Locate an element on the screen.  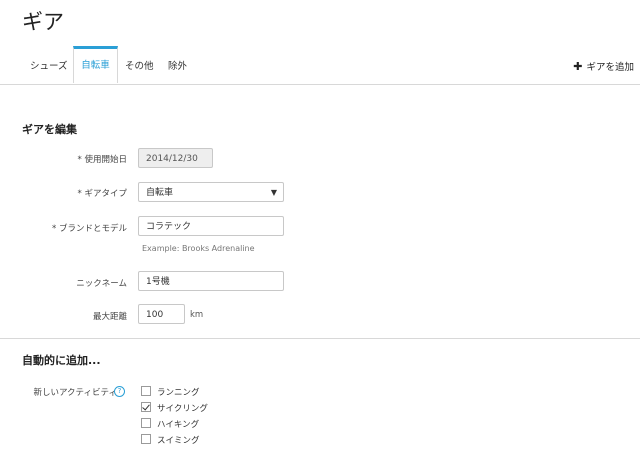
brand-model-label: * ブランドとモデル is located at coordinates (89, 229).